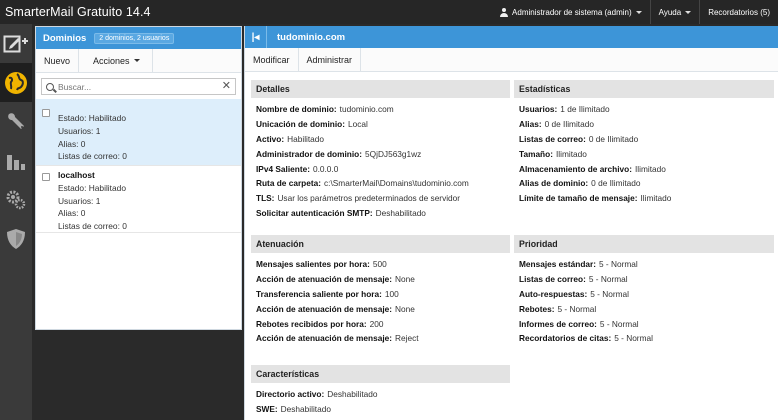 This screenshot has height=420, width=778. What do you see at coordinates (383, 153) in the screenshot?
I see `detail-row: Administrador de dominio: 5QjDJ563g1wz` at bounding box center [383, 153].